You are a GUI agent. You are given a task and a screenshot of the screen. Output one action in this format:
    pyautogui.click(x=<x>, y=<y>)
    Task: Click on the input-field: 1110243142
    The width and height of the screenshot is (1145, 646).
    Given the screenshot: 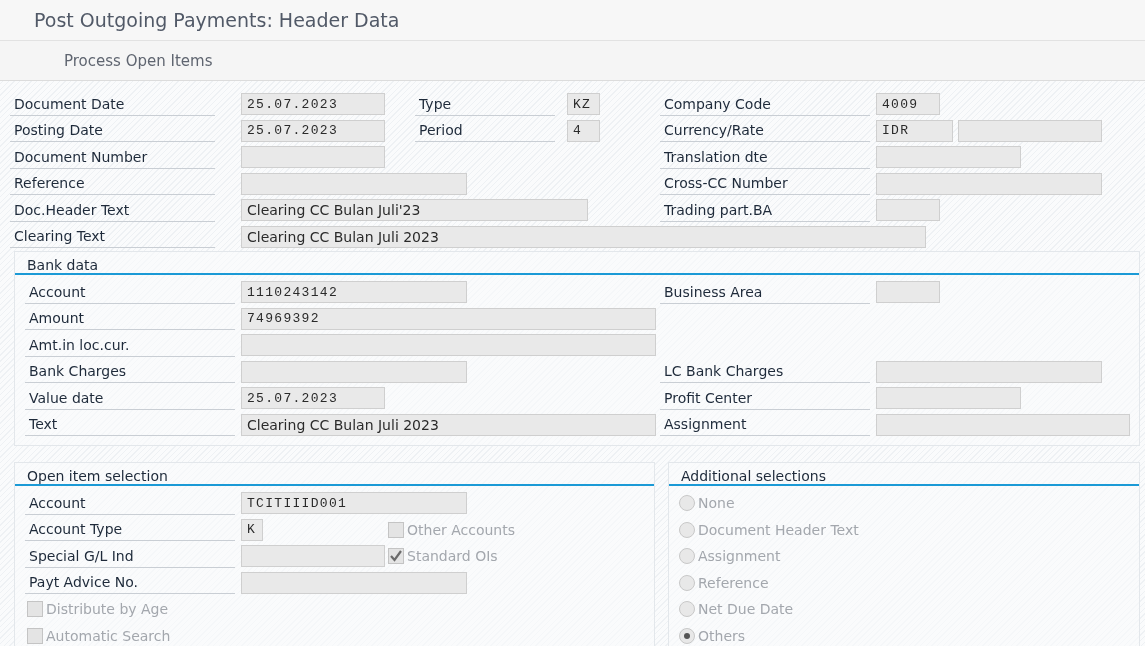 What is the action you would take?
    pyautogui.click(x=354, y=292)
    